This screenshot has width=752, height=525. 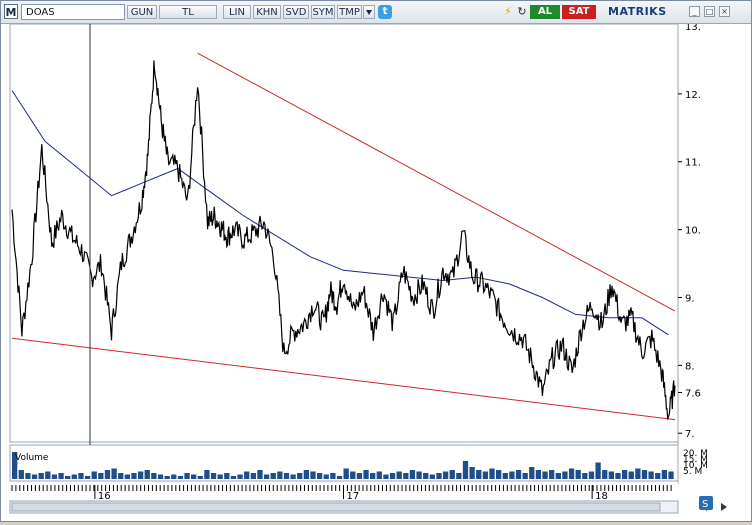 I want to click on symbol-button: SYM, so click(x=323, y=12).